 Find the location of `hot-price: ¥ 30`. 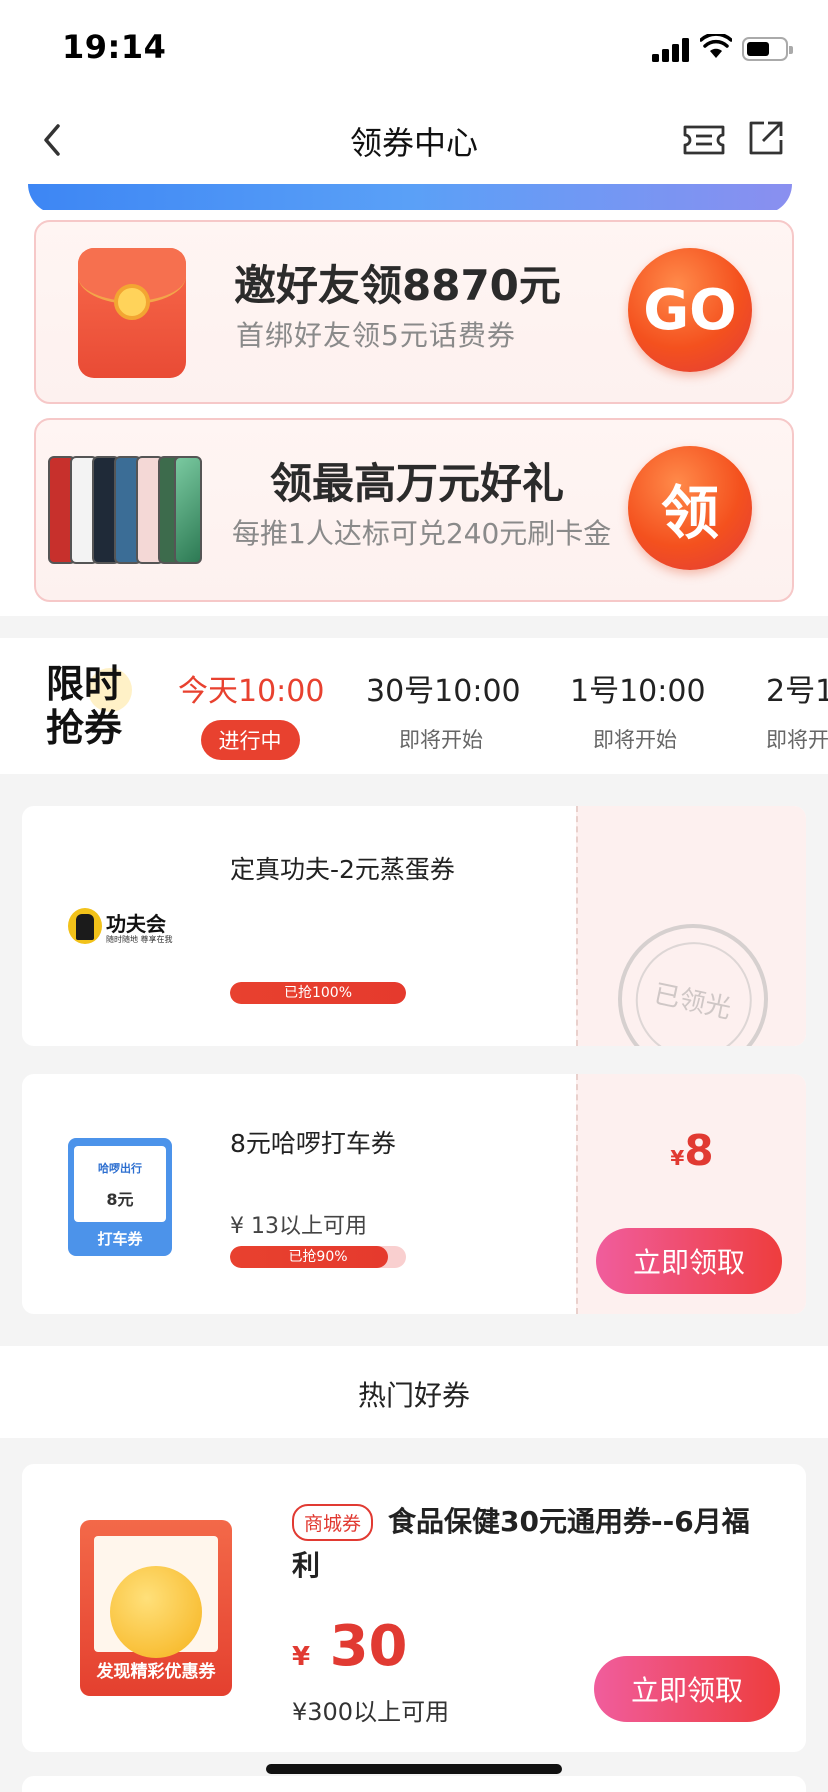

hot-price: ¥ 30 is located at coordinates (350, 1646).